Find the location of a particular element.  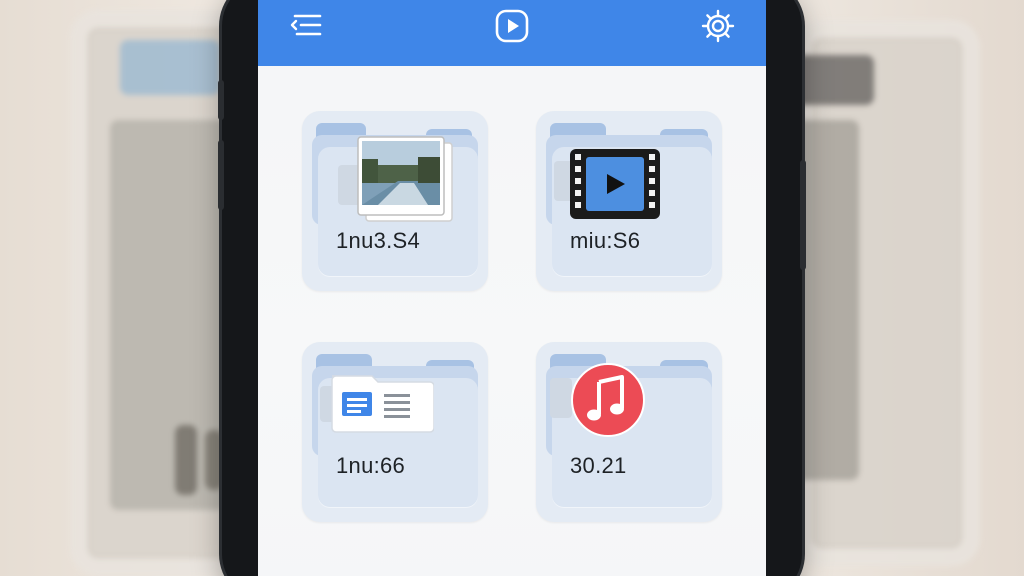

folder-label: 1nu3.S4 is located at coordinates (378, 240).